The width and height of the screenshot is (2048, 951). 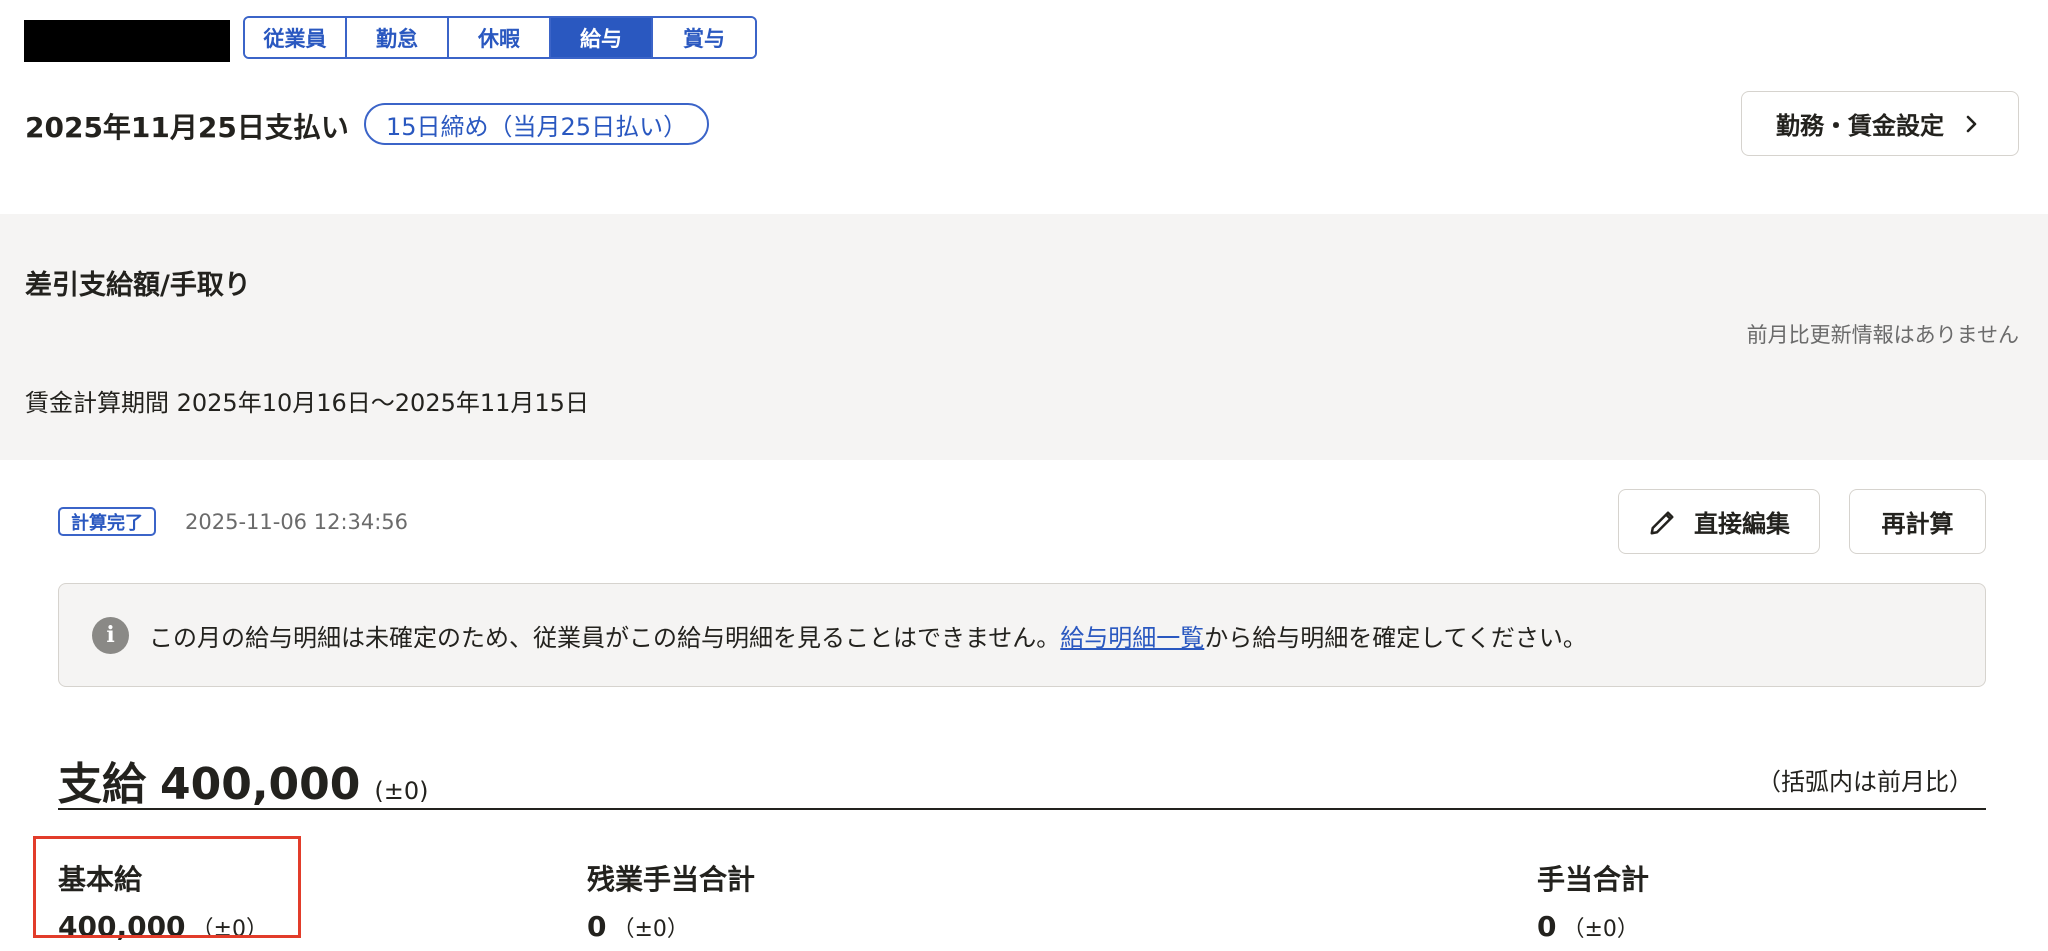 I want to click on main-tabs: 従業員 勤怠 休暇 給与 賞与, so click(x=500, y=37).